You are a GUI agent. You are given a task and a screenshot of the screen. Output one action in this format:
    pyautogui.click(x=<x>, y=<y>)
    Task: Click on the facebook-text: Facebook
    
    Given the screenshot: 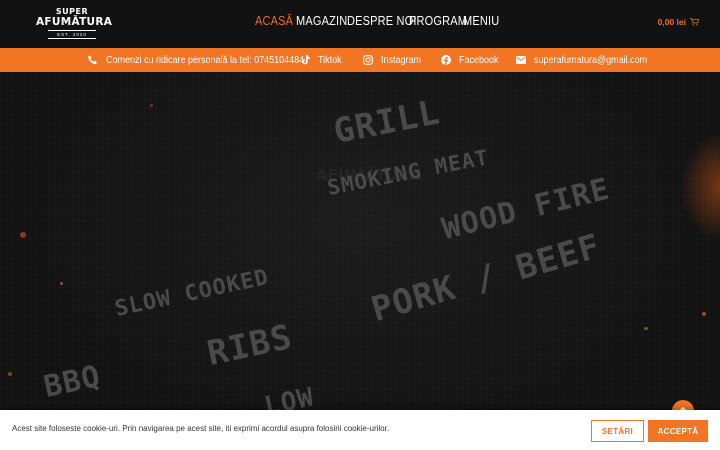 What is the action you would take?
    pyautogui.click(x=479, y=60)
    